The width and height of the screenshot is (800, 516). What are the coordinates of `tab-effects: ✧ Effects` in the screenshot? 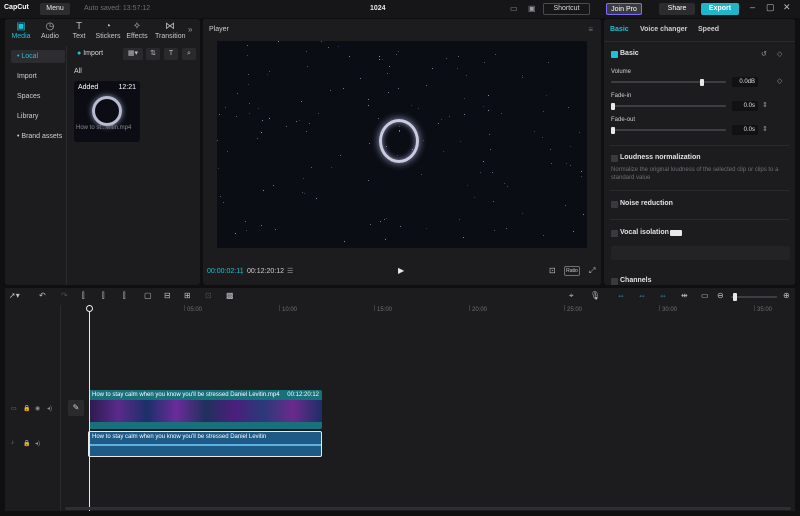 It's located at (137, 30).